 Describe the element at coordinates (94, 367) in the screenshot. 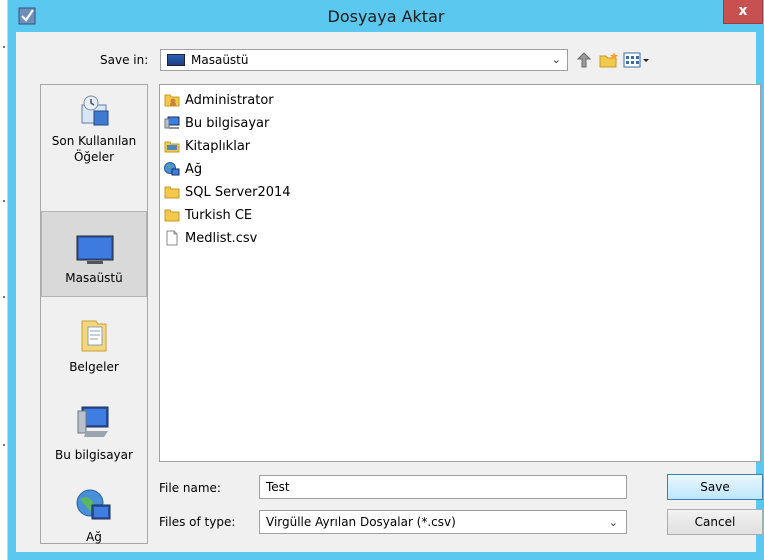

I see `place-label: Belgeler` at that location.